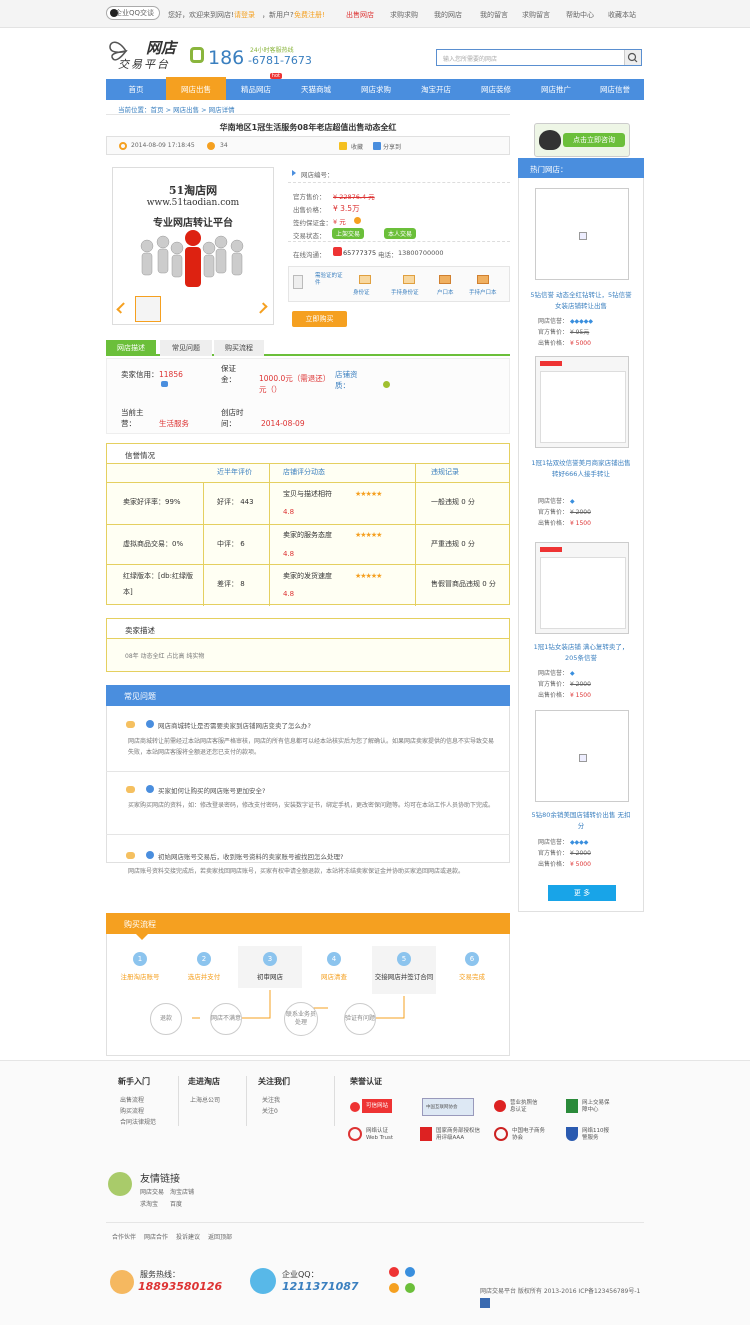 The width and height of the screenshot is (750, 1325). I want to click on thumbnail, so click(148, 309).